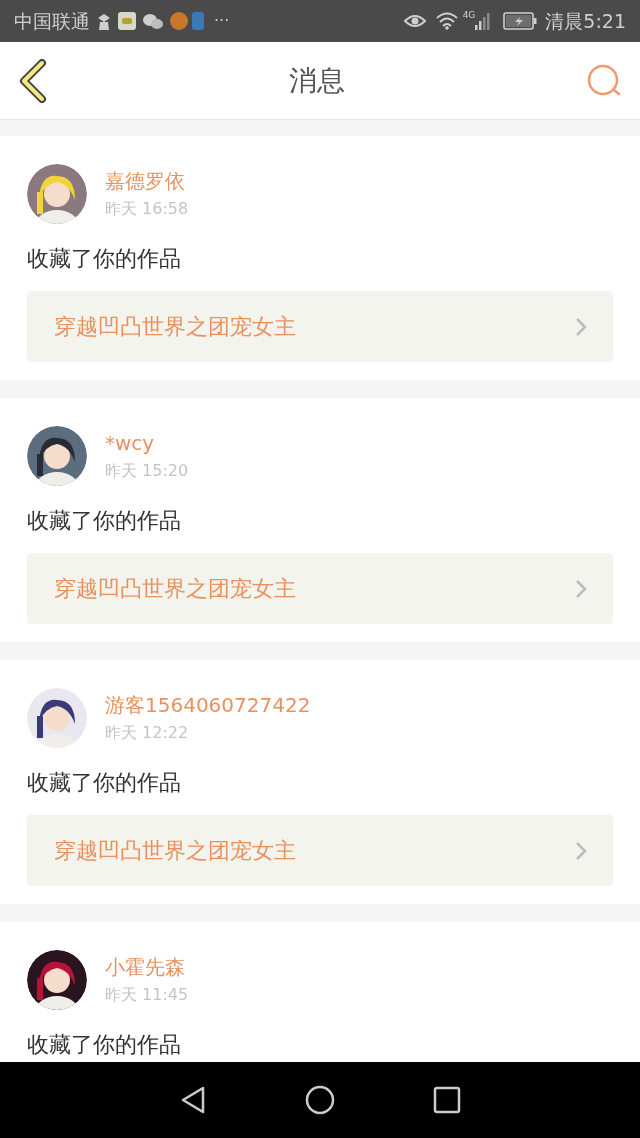 This screenshot has width=640, height=1138. What do you see at coordinates (469, 15) in the screenshot?
I see `network-type: 4G` at bounding box center [469, 15].